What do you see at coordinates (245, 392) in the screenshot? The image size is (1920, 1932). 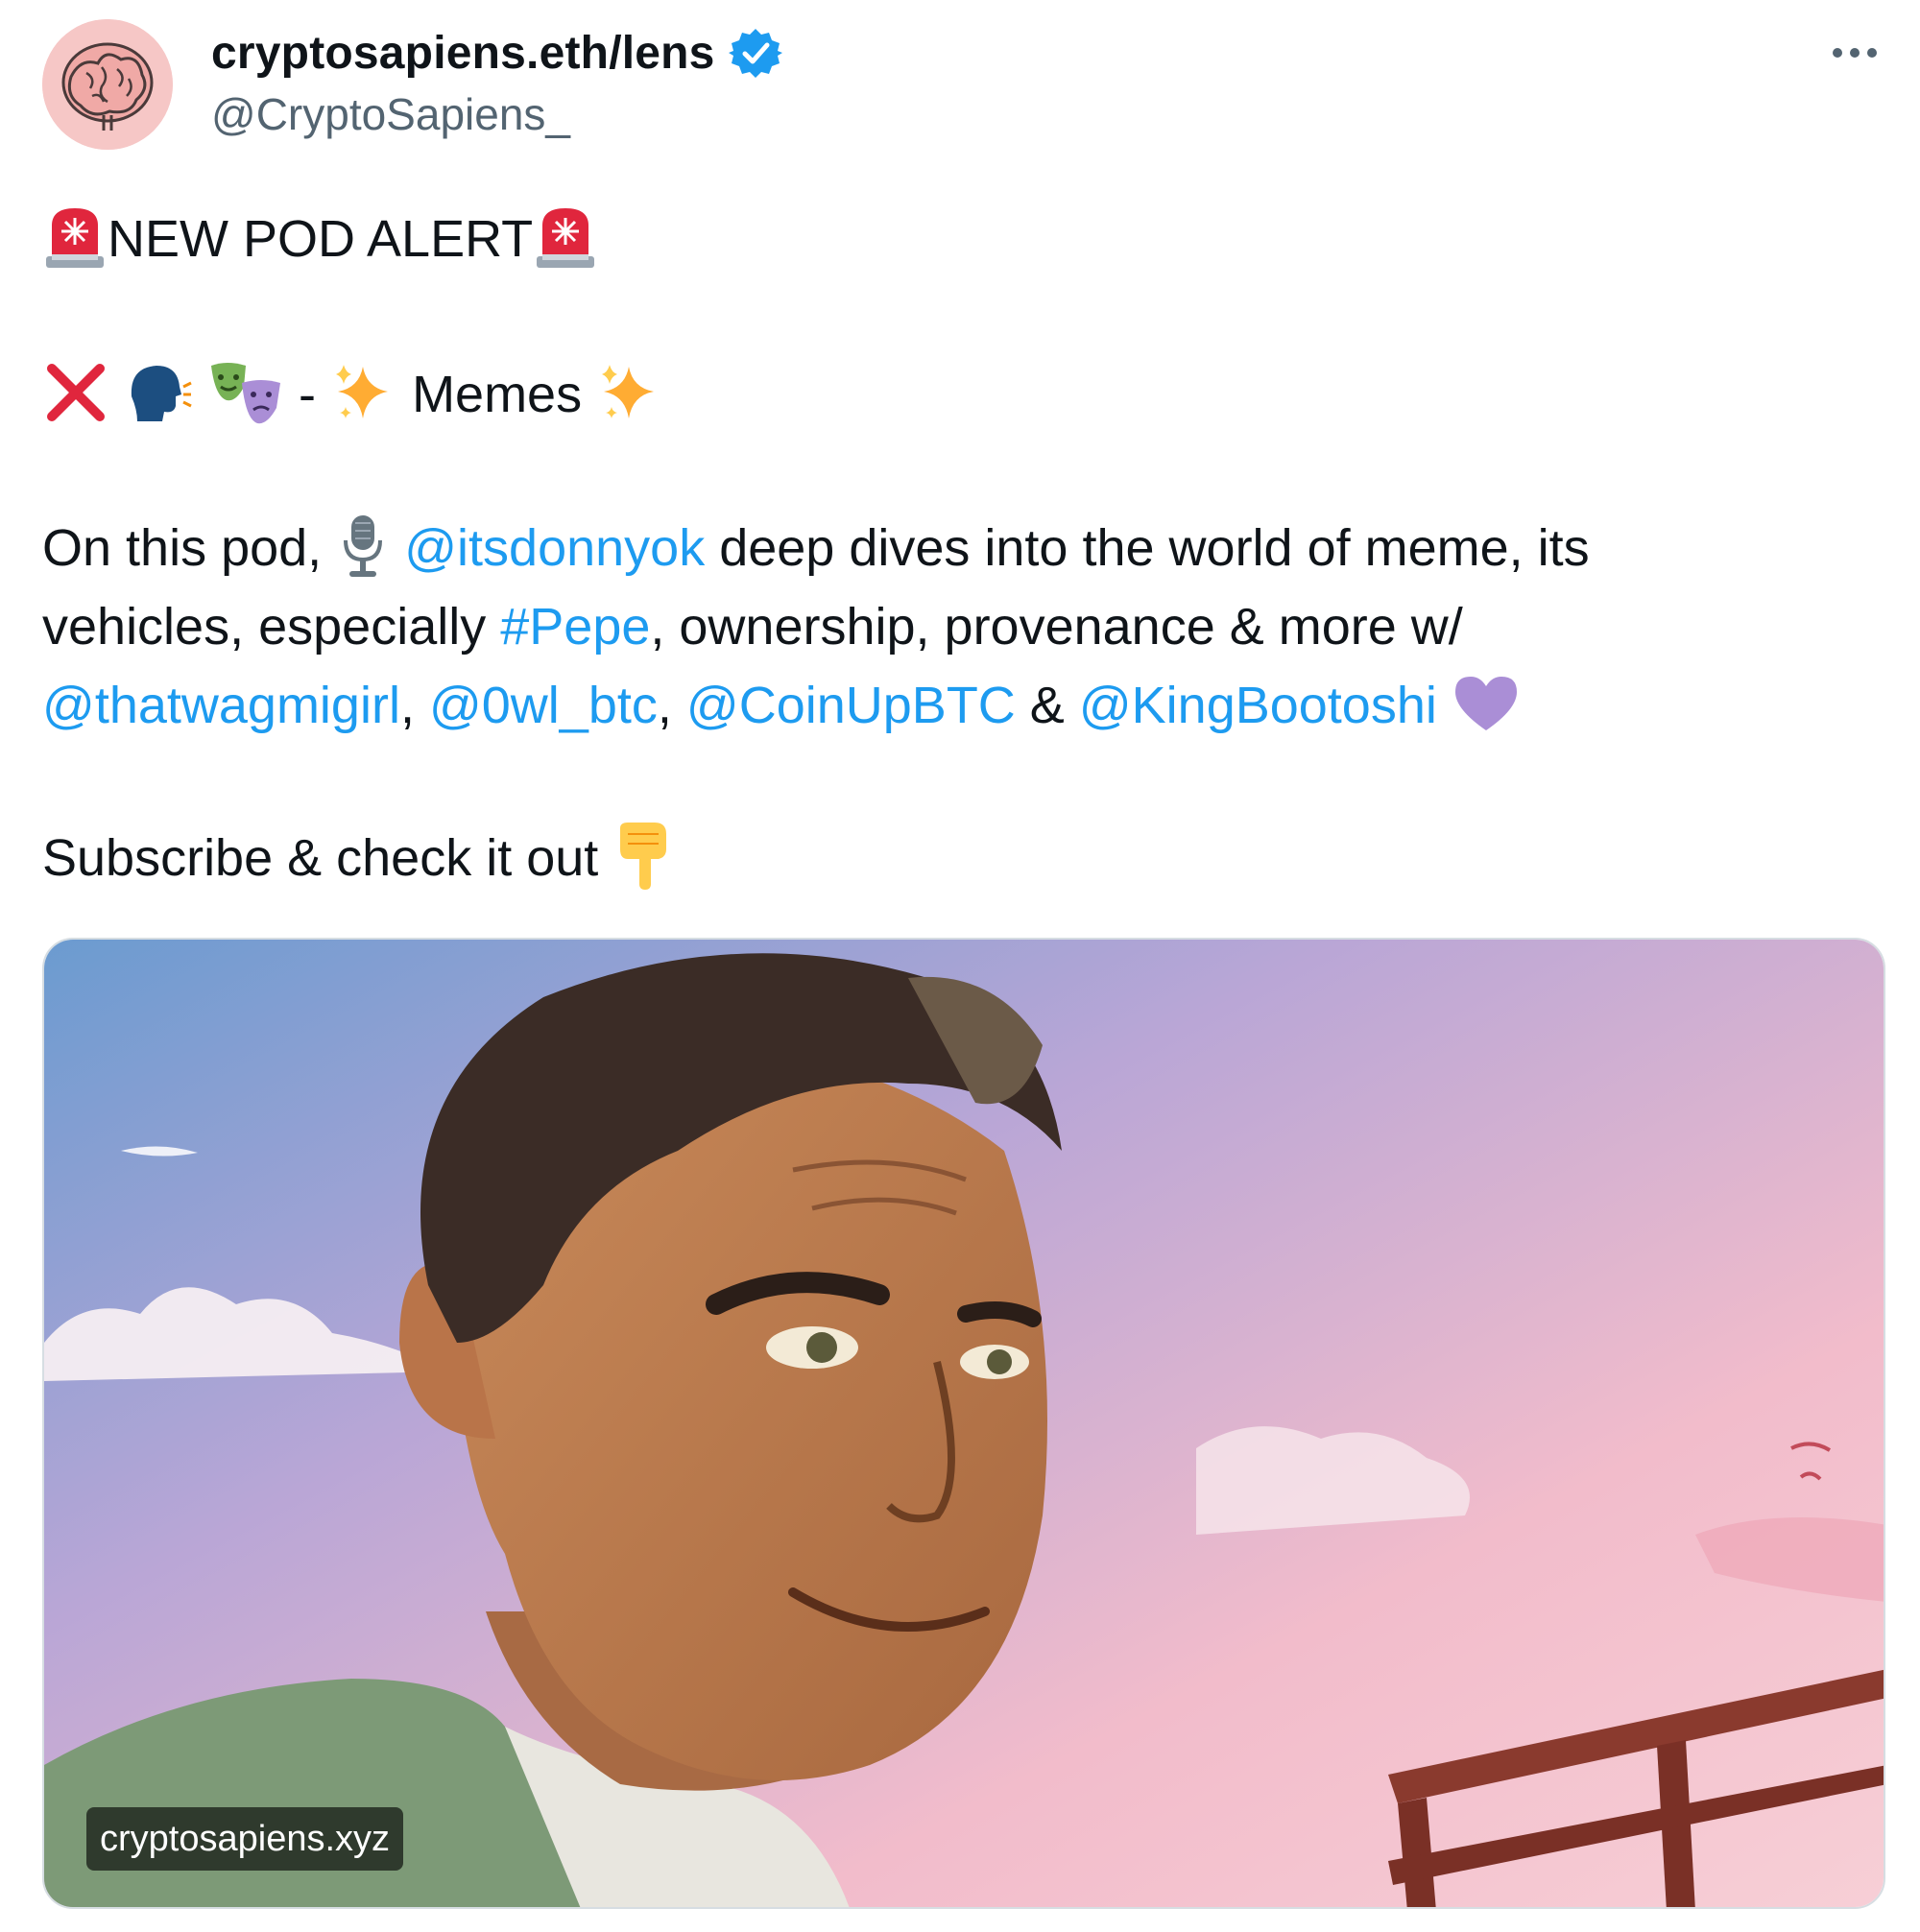 I see `performing-arts-icon` at bounding box center [245, 392].